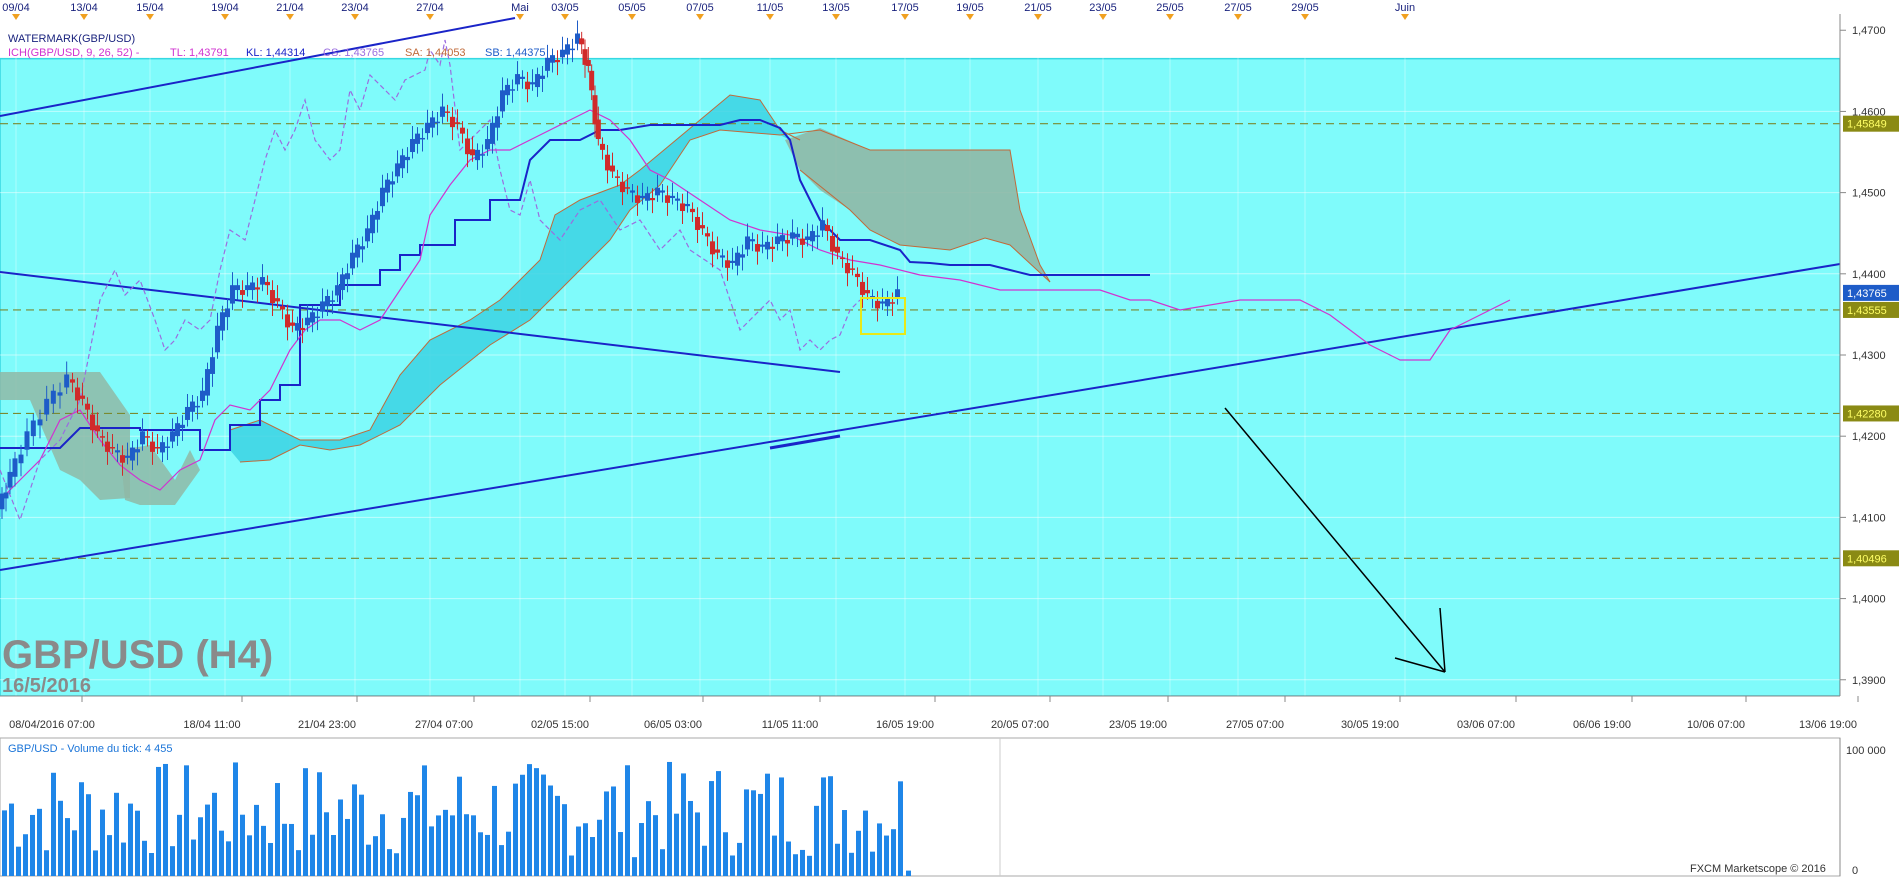 The width and height of the screenshot is (1903, 878). Describe the element at coordinates (515, 53) in the screenshot. I see `legend-sb: SB: 1,44375` at that location.